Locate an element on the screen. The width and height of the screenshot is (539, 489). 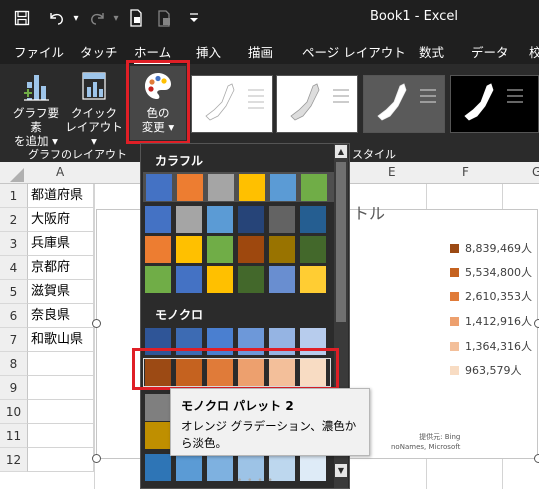
cell-a12 is located at coordinates (61, 460).